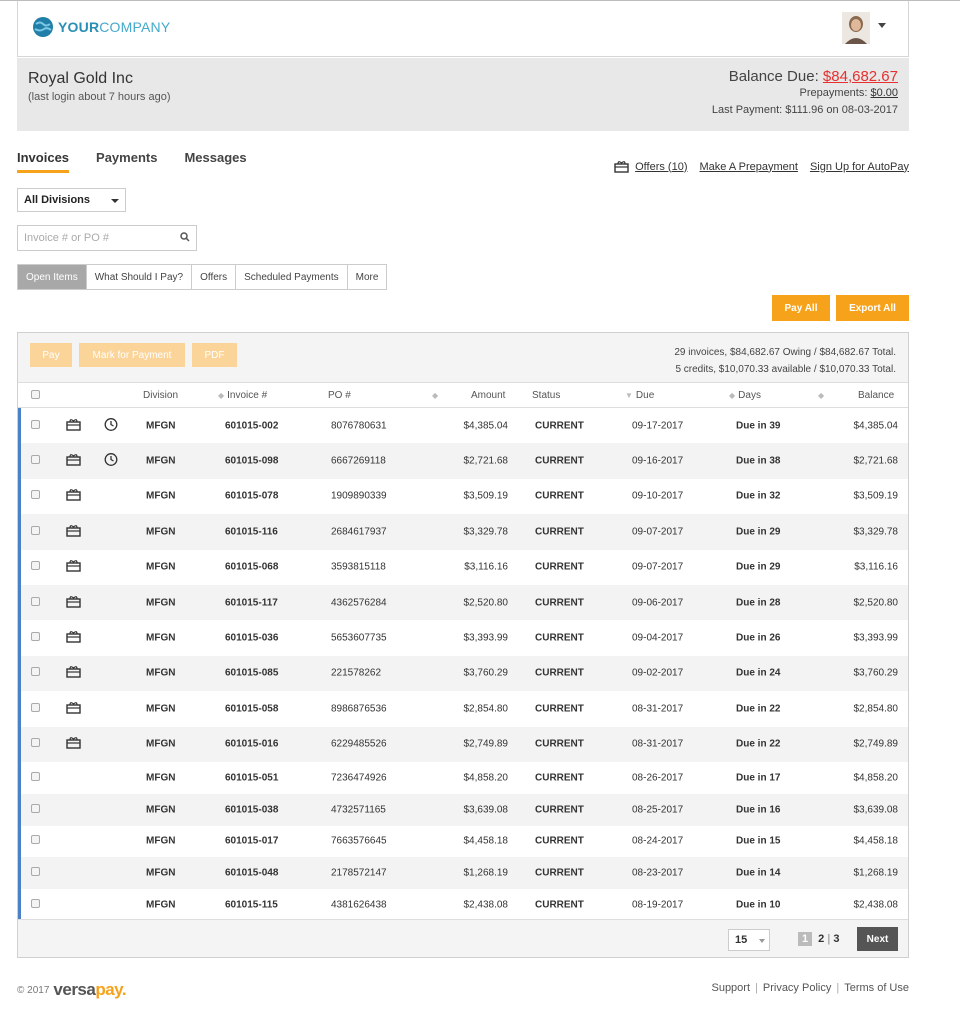 The image size is (960, 1011). Describe the element at coordinates (797, 988) in the screenshot. I see `privacy-policy-link: Privacy Policy` at that location.